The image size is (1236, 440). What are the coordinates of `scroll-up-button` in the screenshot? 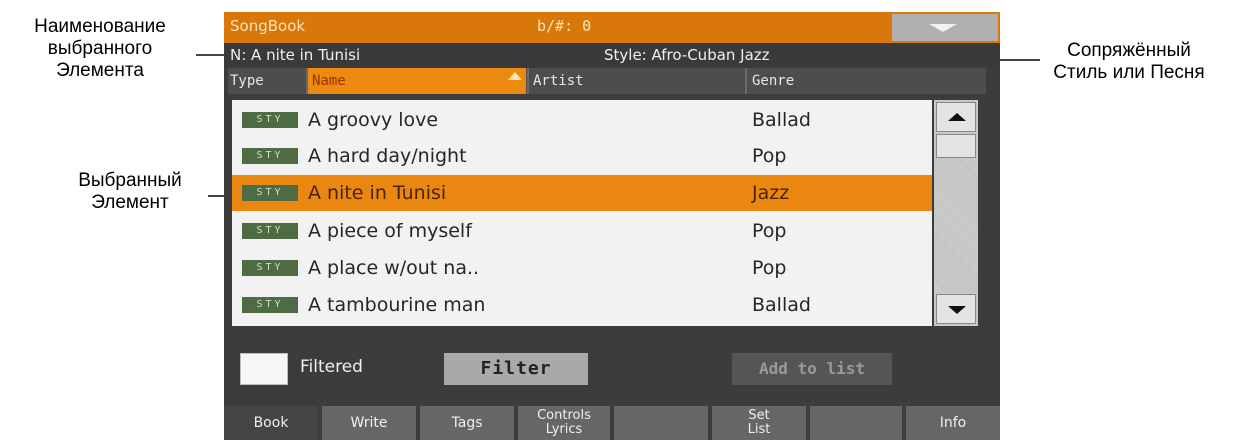 It's located at (956, 117).